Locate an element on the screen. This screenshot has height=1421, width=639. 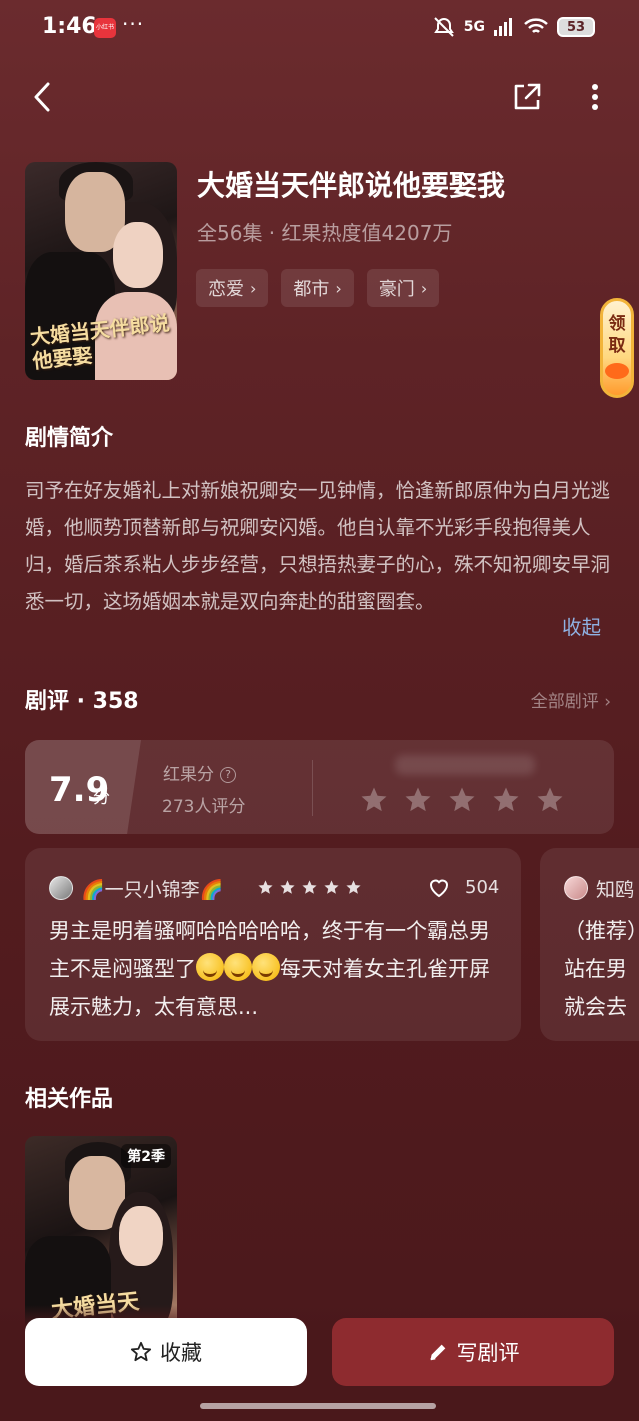
write-review-button: 写剧评 is located at coordinates (473, 1352).